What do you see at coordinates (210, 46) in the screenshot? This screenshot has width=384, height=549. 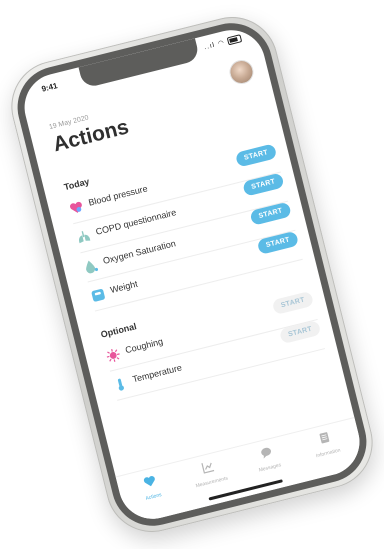 I see `signal-icon: ..ıl` at bounding box center [210, 46].